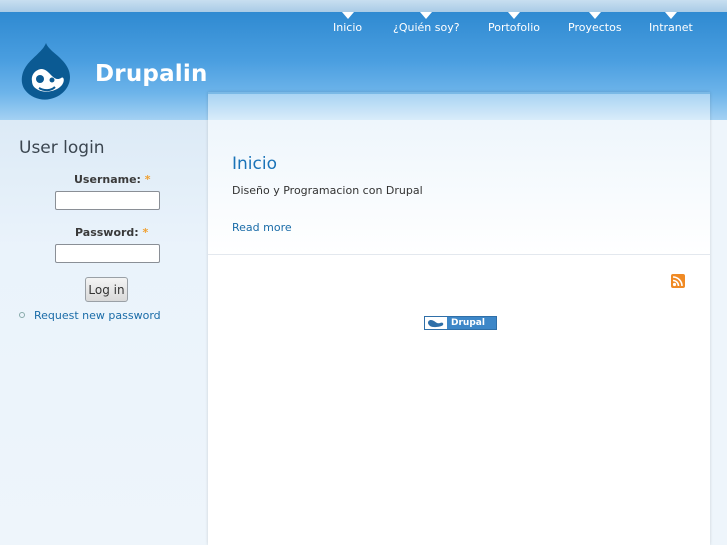 This screenshot has height=545, width=727. What do you see at coordinates (107, 253) in the screenshot?
I see `password-field` at bounding box center [107, 253].